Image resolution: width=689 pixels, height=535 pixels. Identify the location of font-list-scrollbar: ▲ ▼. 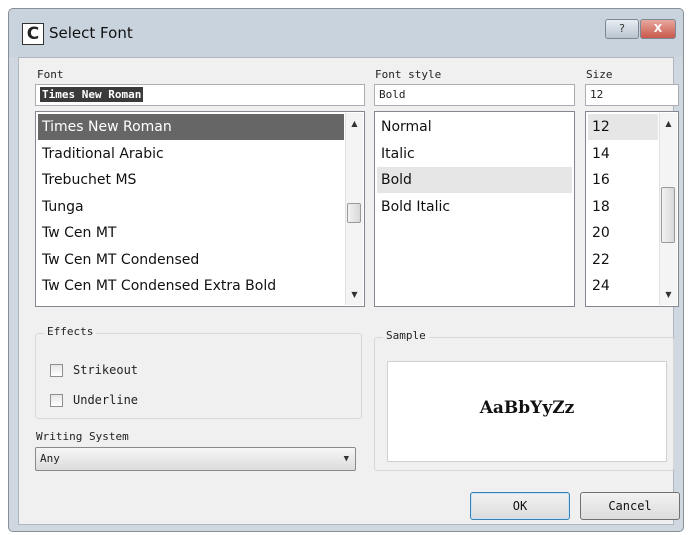
(354, 209).